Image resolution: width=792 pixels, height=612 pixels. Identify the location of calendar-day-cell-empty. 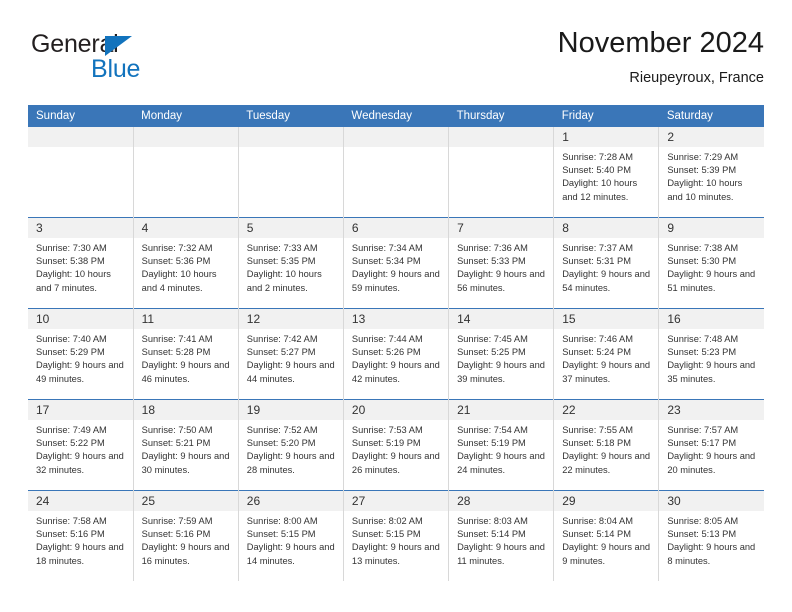
(501, 172).